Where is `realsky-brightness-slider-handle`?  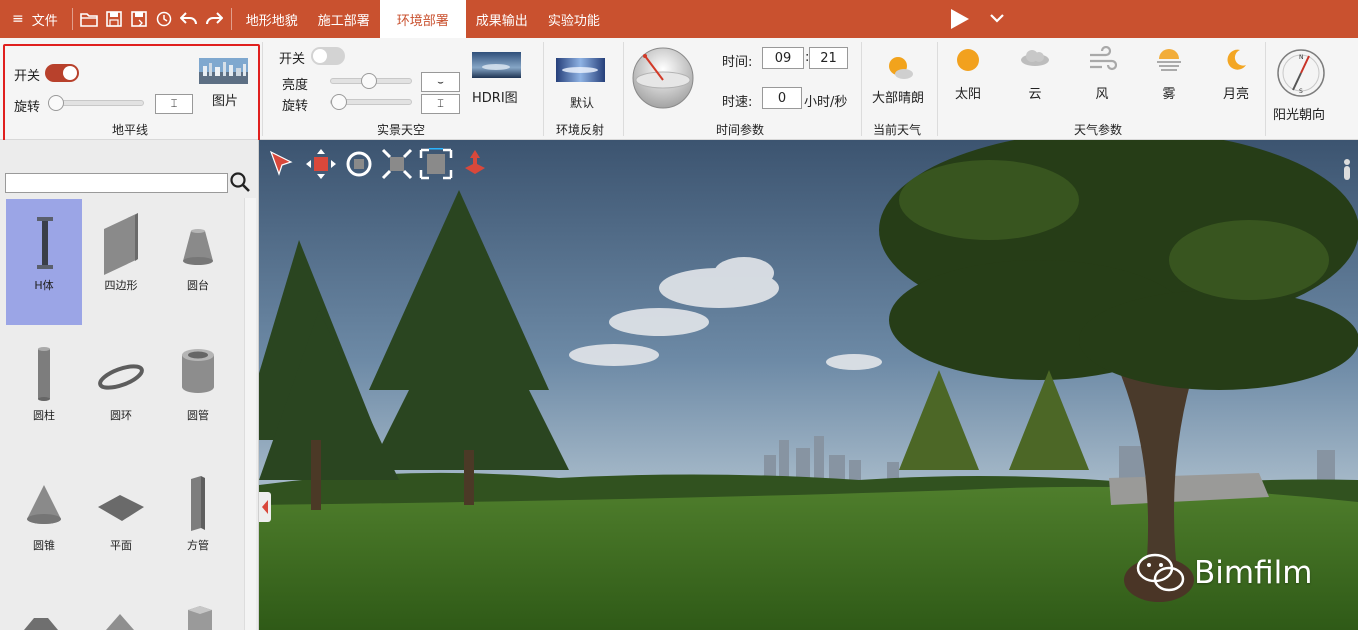
realsky-brightness-slider-handle is located at coordinates (369, 81).